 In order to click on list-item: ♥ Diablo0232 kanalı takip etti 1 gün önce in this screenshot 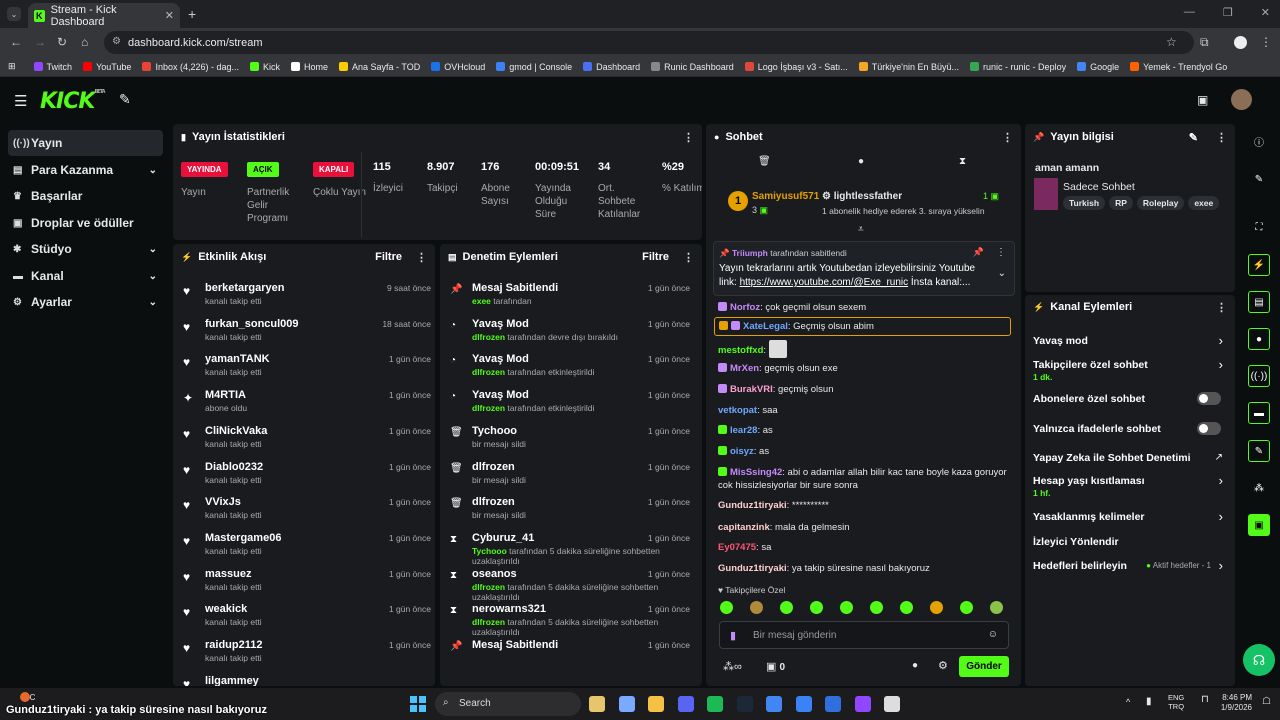, I will do `click(304, 476)`.